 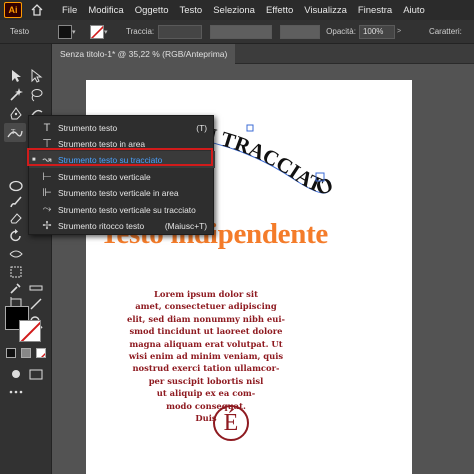 What do you see at coordinates (16, 288) in the screenshot?
I see `eyedropper-icon` at bounding box center [16, 288].